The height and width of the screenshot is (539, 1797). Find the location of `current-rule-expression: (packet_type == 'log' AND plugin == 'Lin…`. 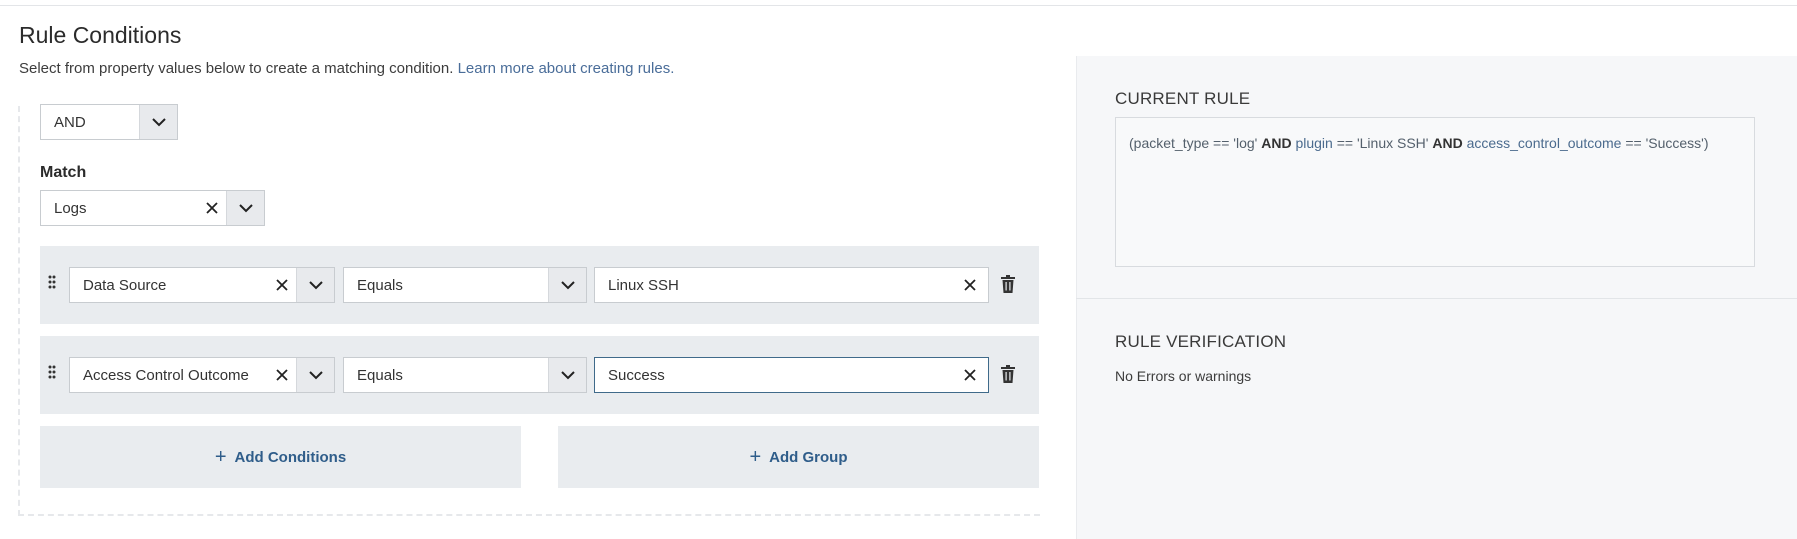

current-rule-expression: (packet_type == 'log' AND plugin == 'Lin… is located at coordinates (1435, 192).